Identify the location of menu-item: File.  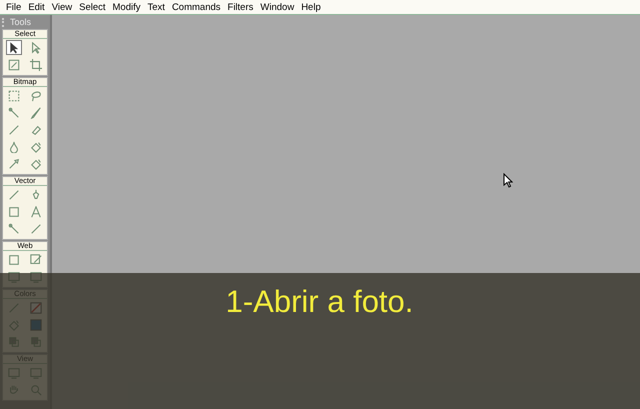
(15, 7).